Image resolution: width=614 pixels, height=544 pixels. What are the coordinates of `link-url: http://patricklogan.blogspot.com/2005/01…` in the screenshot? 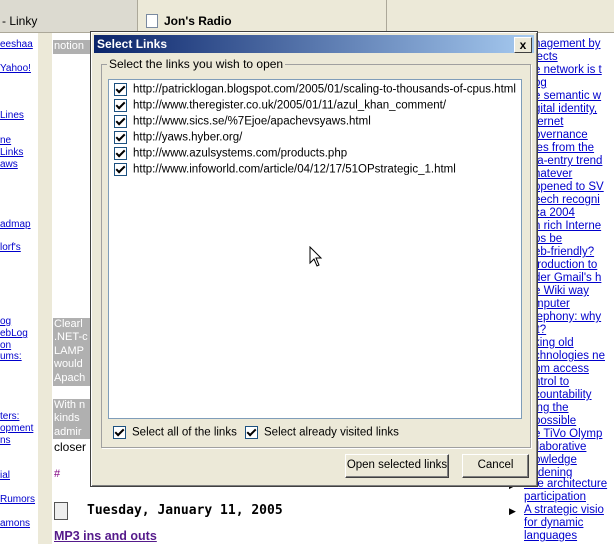 It's located at (324, 89).